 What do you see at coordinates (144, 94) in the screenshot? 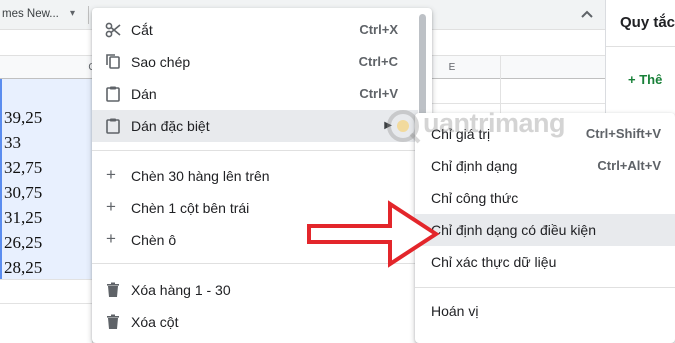
I see `menu-item-label: Dán` at bounding box center [144, 94].